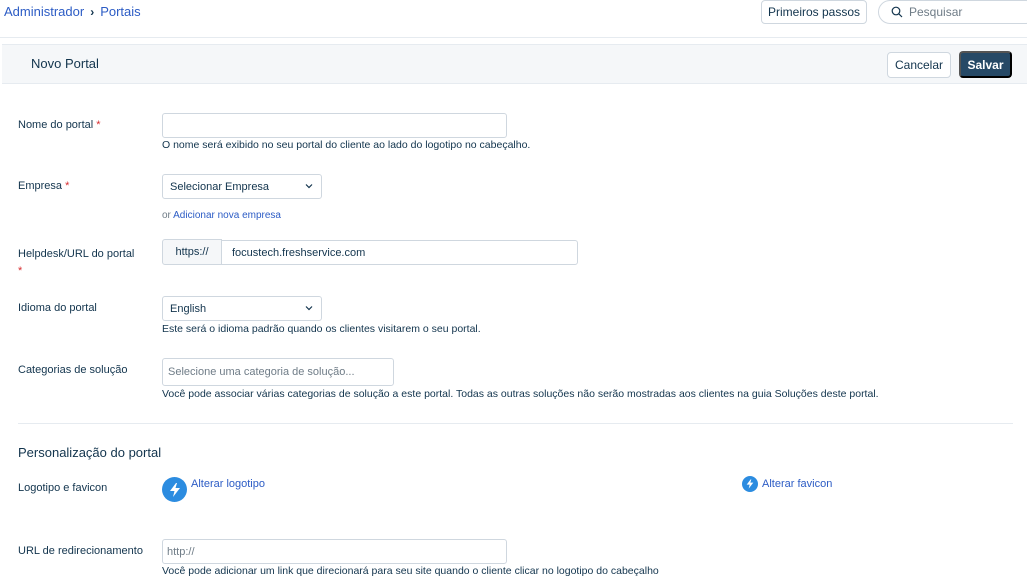 The width and height of the screenshot is (1027, 586). I want to click on breadcrumb: Administrador › Portais, so click(72, 11).